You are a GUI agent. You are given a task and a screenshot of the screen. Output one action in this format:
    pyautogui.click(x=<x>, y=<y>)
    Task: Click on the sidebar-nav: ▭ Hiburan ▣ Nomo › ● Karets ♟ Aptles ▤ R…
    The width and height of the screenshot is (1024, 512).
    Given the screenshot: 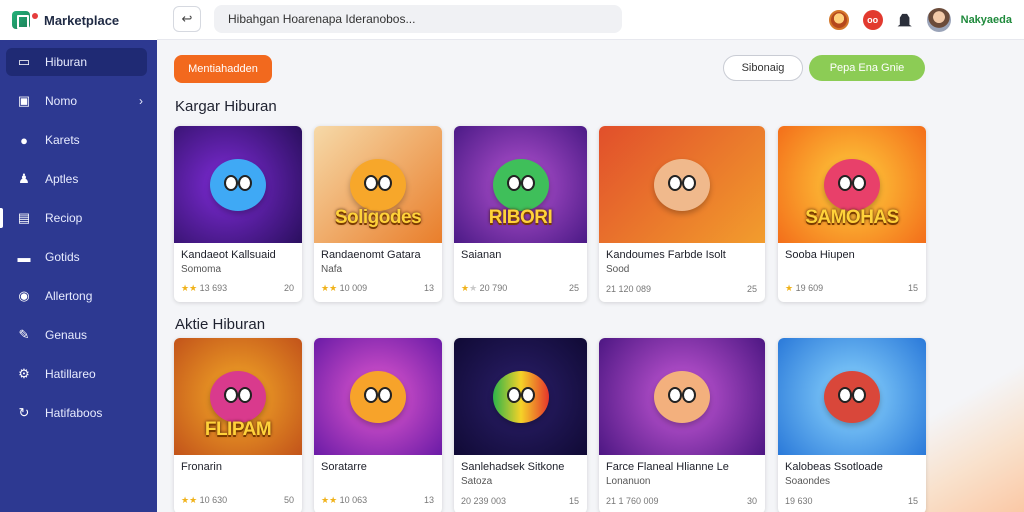 What is the action you would take?
    pyautogui.click(x=78, y=233)
    